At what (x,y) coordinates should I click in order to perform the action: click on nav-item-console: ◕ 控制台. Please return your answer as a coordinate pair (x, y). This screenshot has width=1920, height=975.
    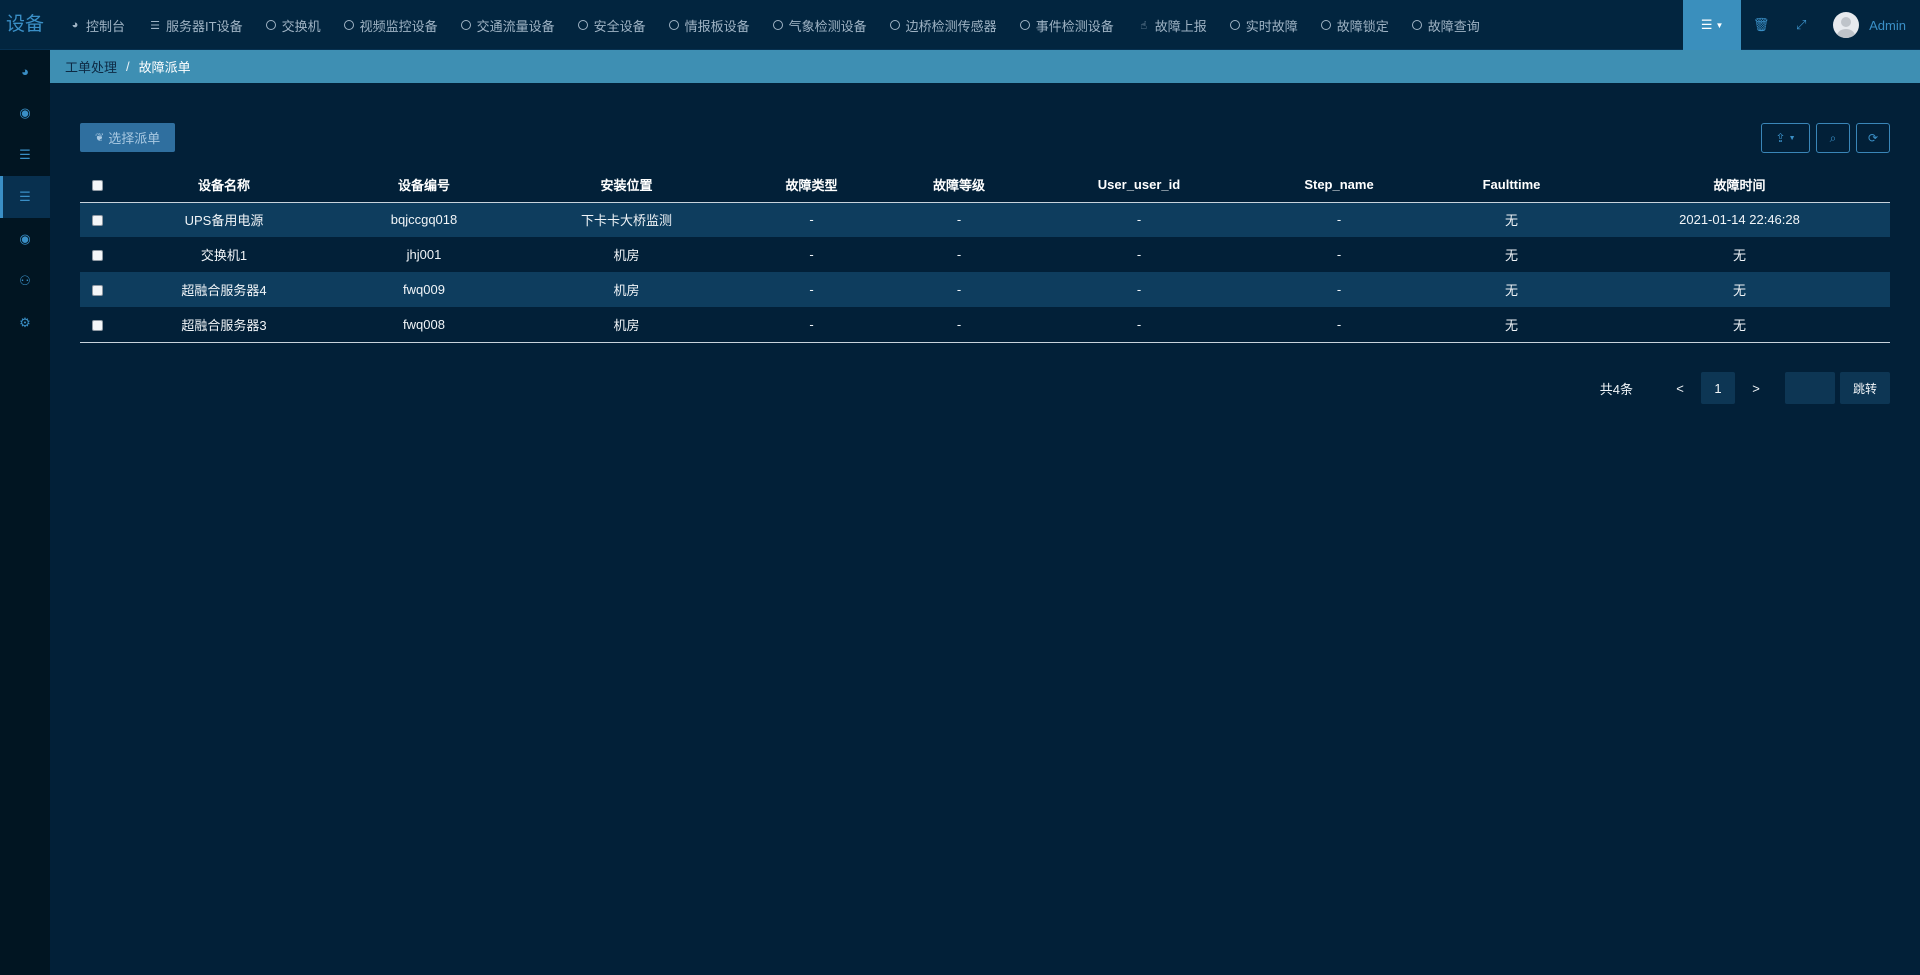
    Looking at the image, I should click on (98, 25).